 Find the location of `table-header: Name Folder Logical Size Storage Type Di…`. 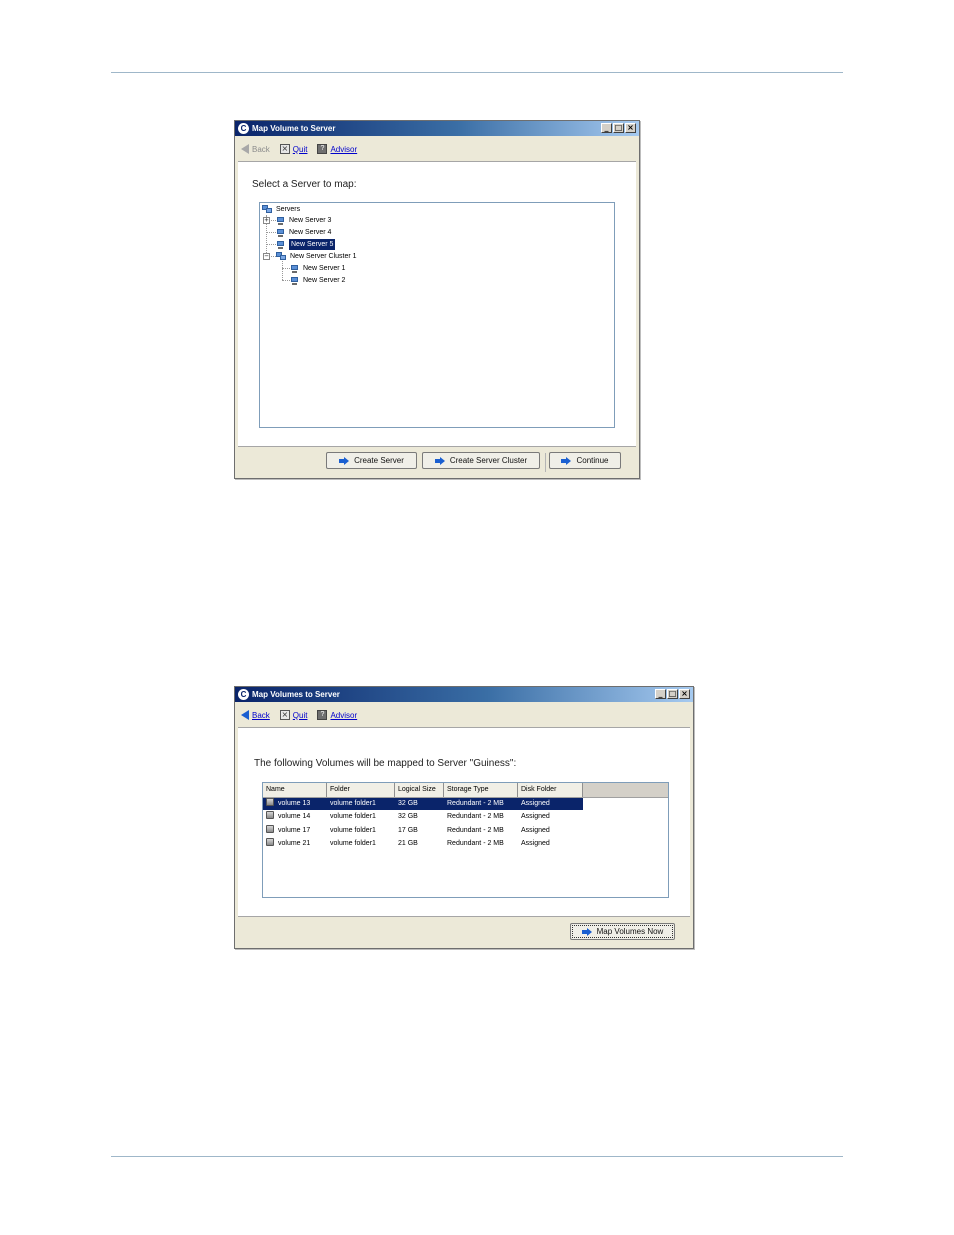

table-header: Name Folder Logical Size Storage Type Di… is located at coordinates (465, 790).